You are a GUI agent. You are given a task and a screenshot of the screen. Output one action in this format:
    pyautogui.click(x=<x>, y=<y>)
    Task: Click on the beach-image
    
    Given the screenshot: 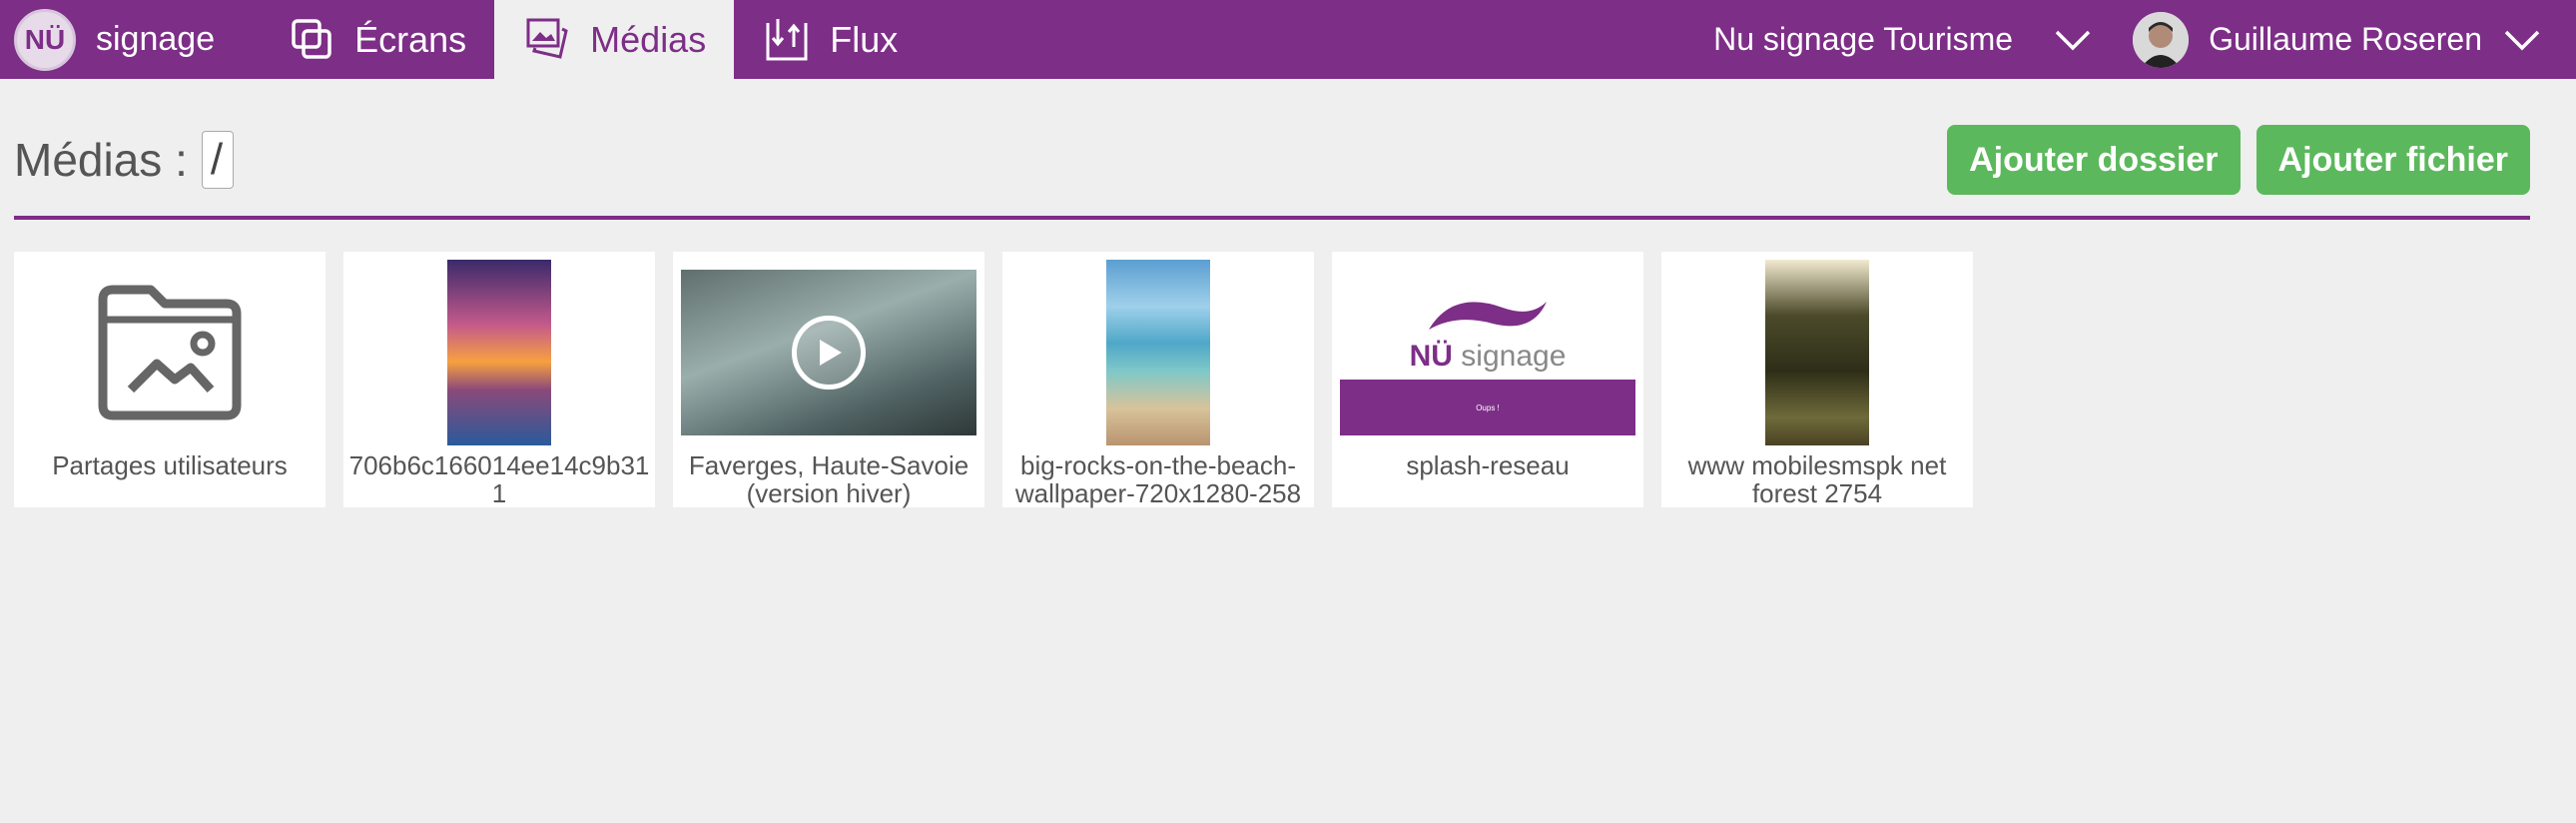 What is the action you would take?
    pyautogui.click(x=1158, y=352)
    